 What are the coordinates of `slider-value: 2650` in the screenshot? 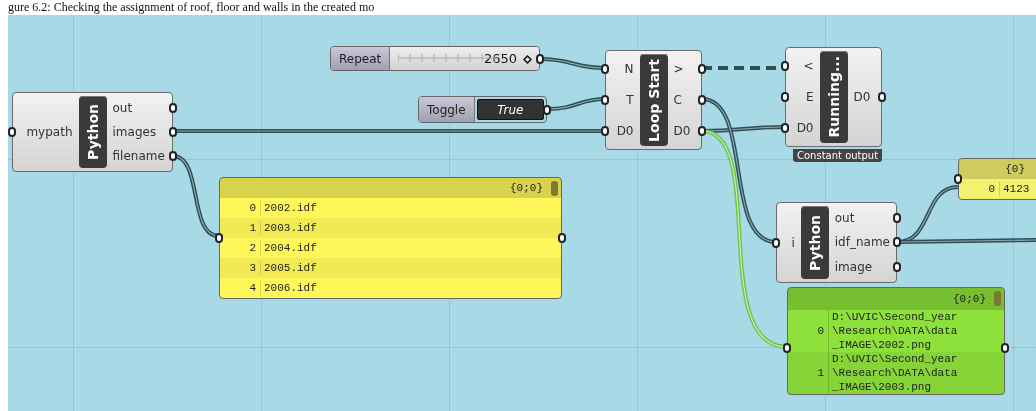 It's located at (500, 58).